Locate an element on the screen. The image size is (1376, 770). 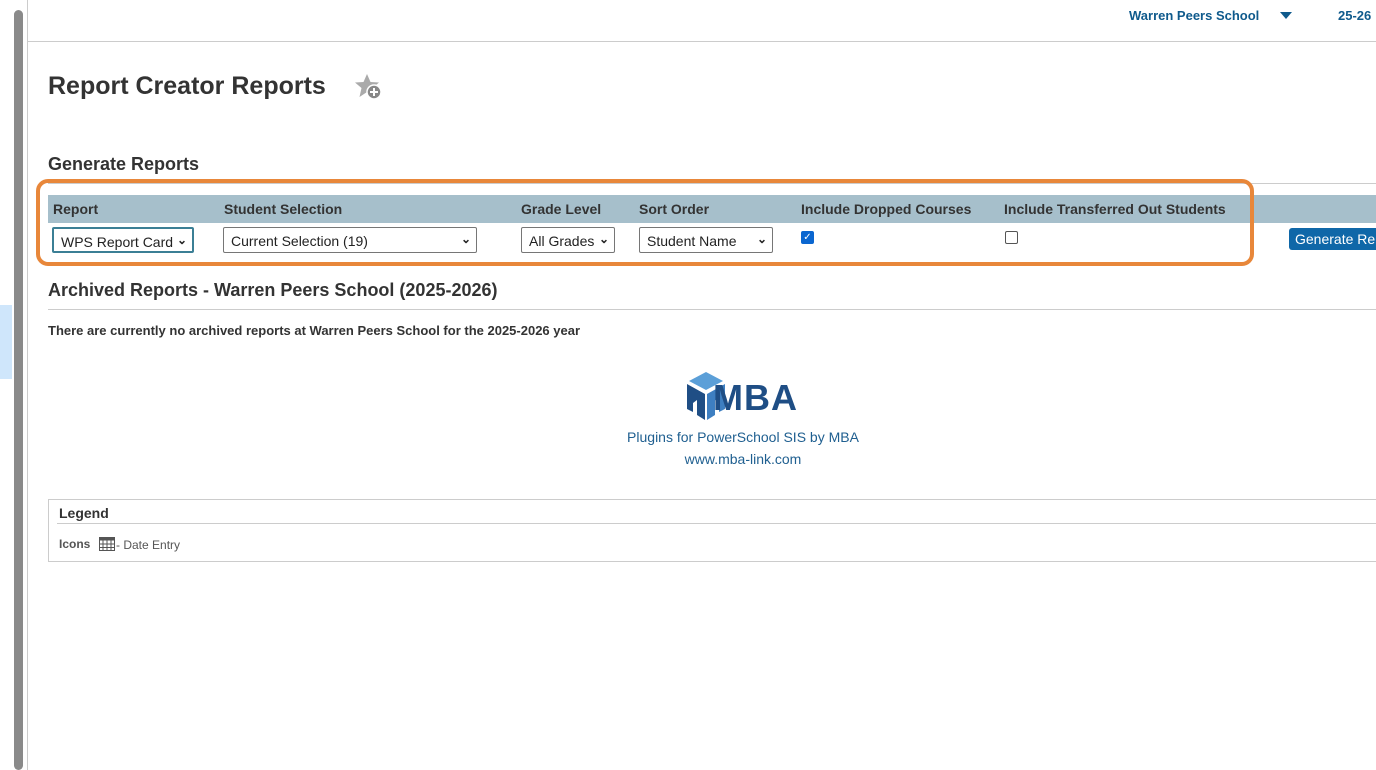
highlight-box is located at coordinates (645, 222).